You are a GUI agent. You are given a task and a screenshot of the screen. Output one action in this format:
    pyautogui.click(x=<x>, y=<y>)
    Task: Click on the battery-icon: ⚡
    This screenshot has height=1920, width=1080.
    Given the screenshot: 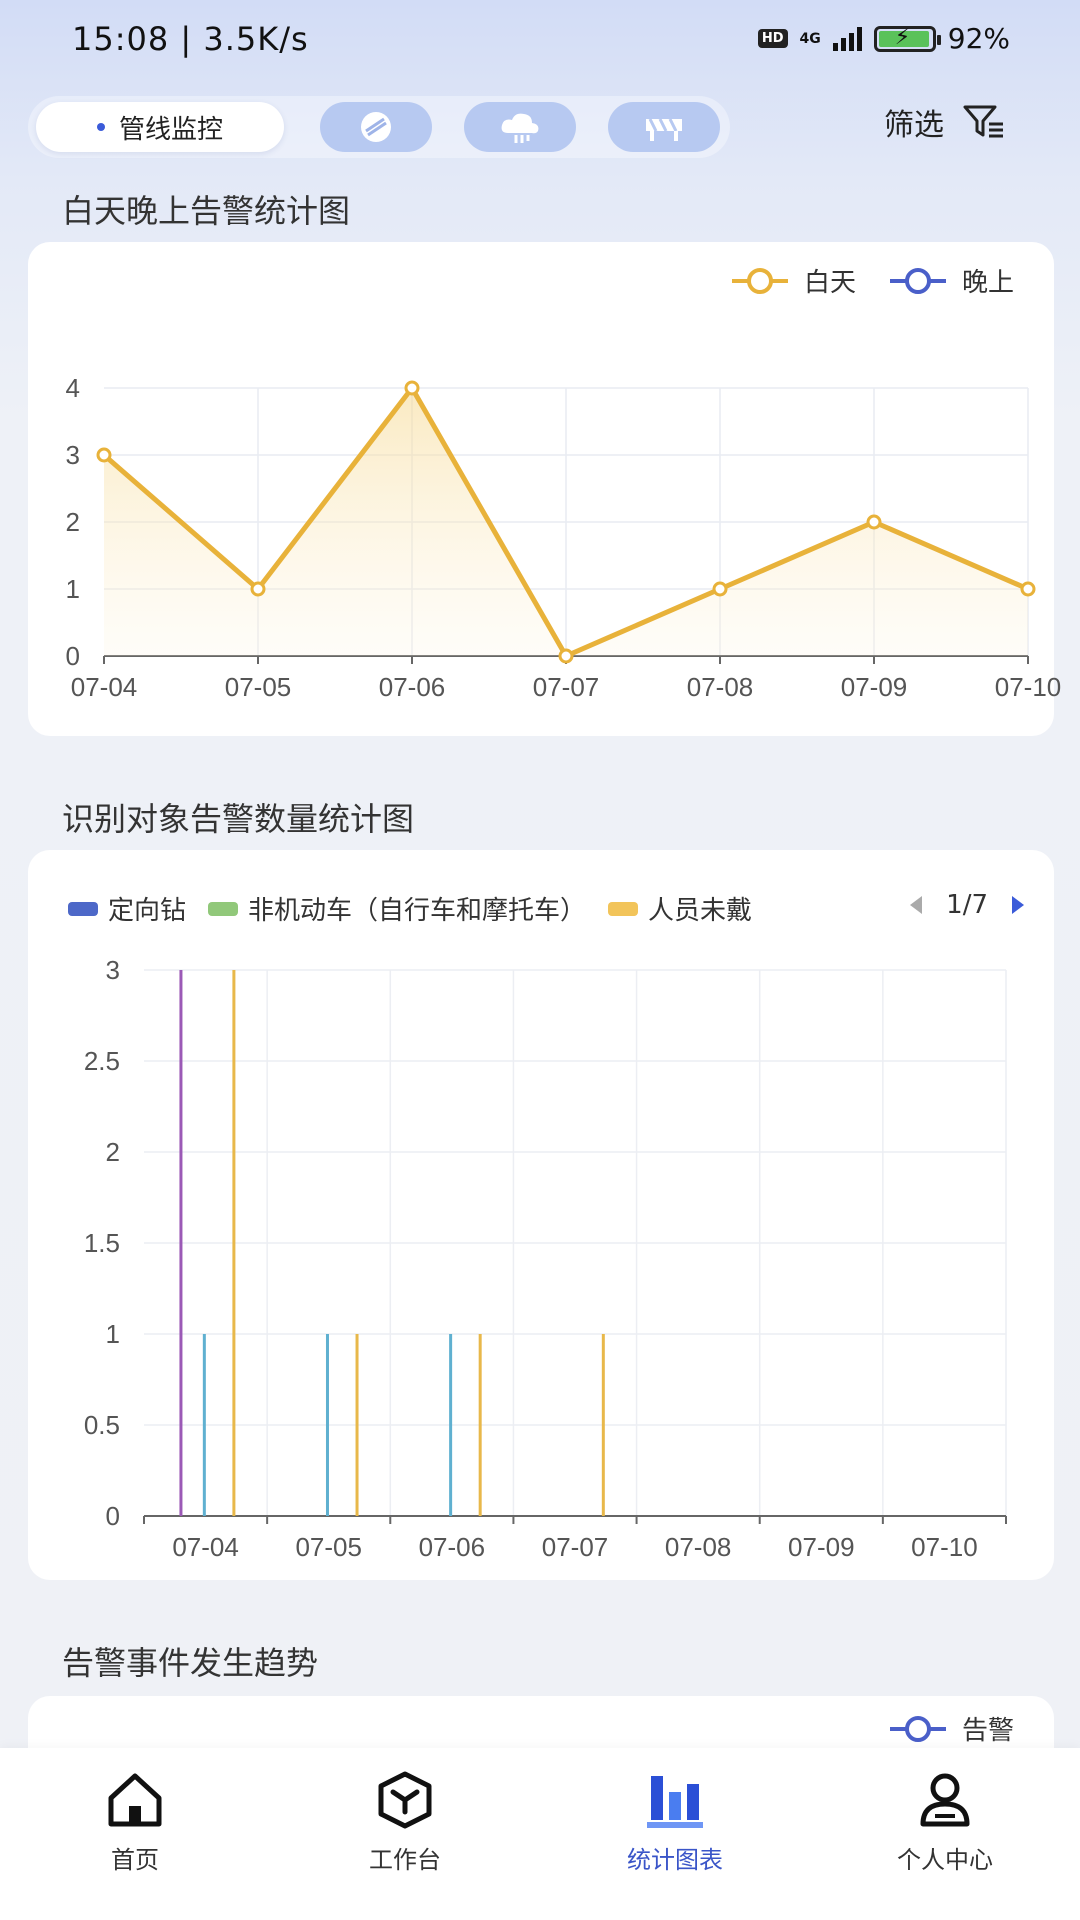 What is the action you would take?
    pyautogui.click(x=907, y=38)
    